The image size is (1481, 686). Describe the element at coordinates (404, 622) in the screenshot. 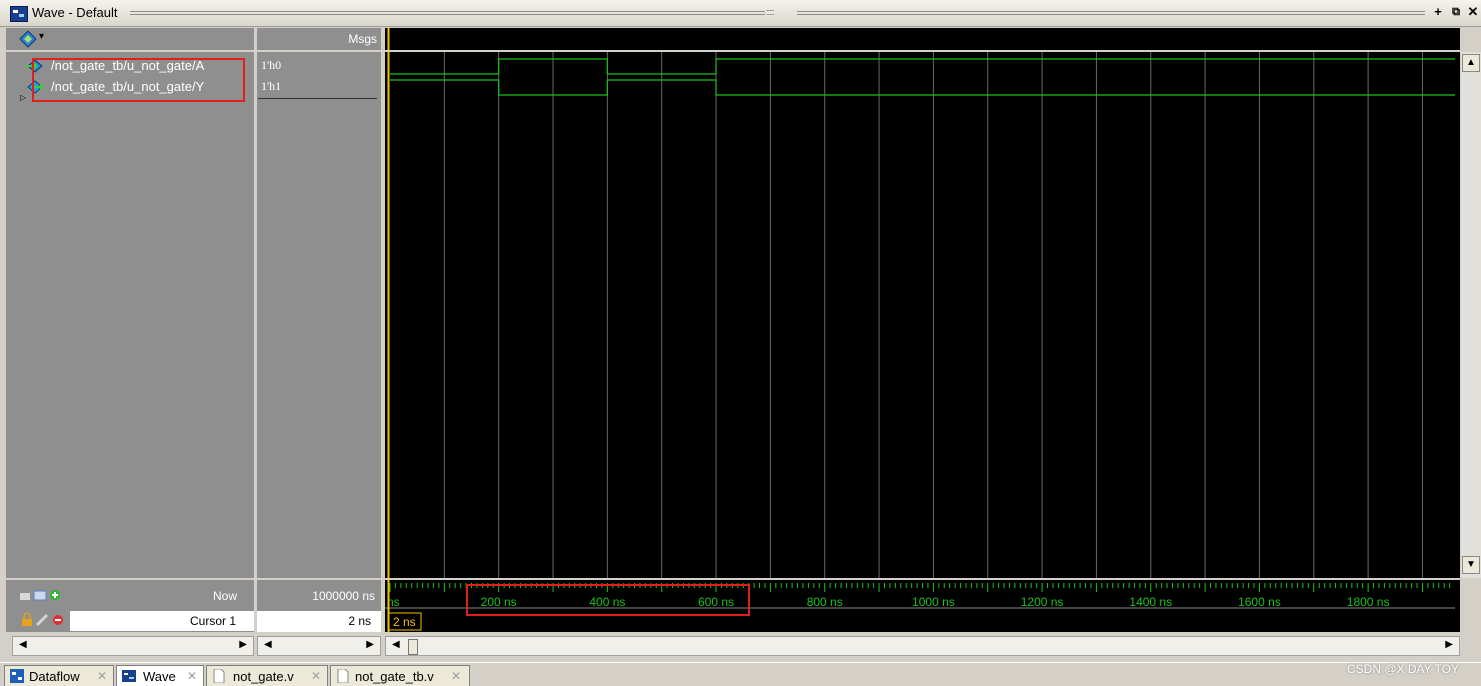

I see `cursor-marker-label: 2 ns` at that location.